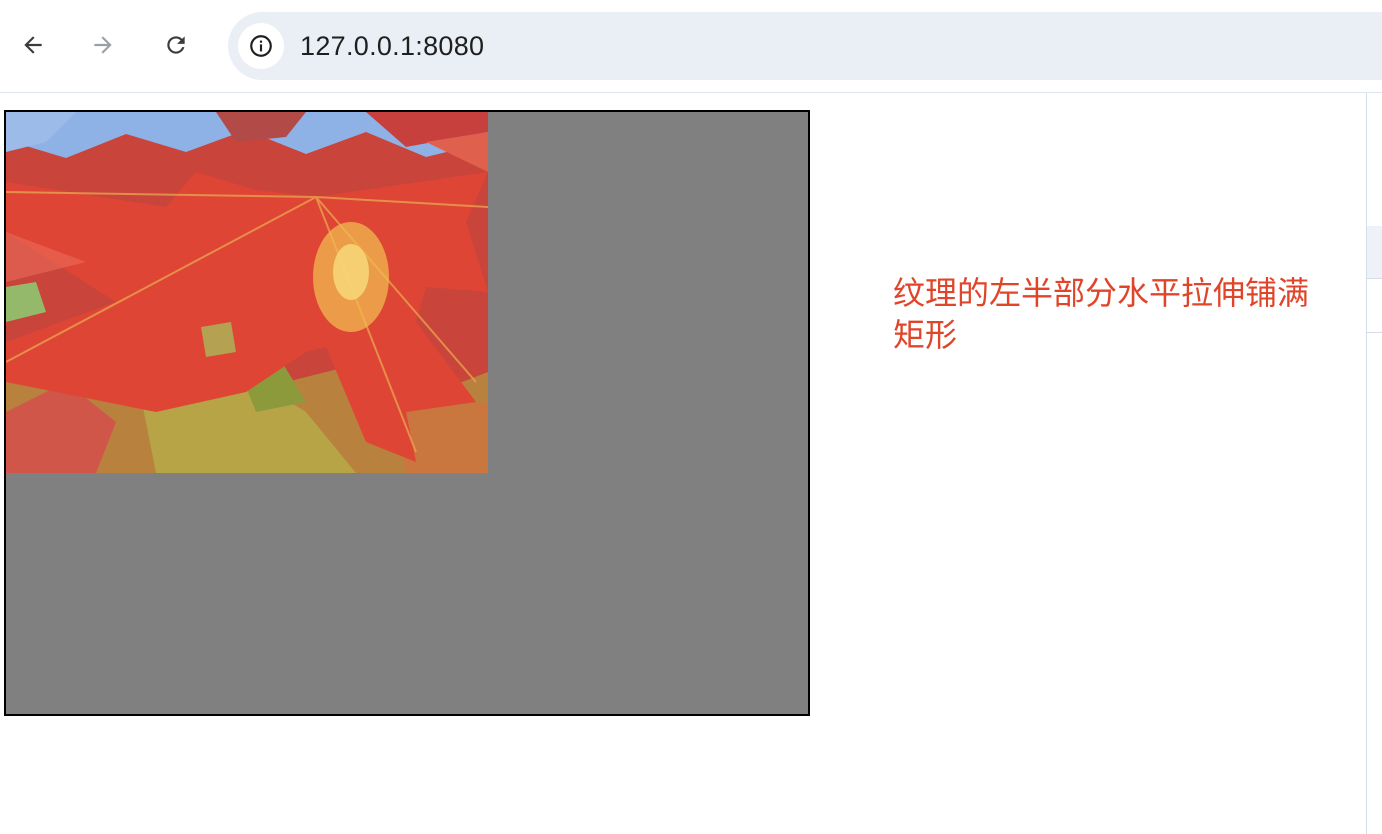 This screenshot has width=1382, height=834. I want to click on info-icon, so click(261, 46).